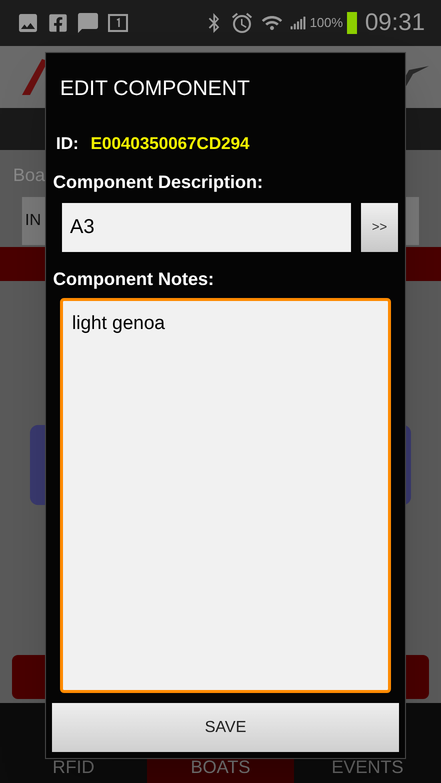 This screenshot has height=783, width=441. What do you see at coordinates (326, 23) in the screenshot?
I see `battery-percent: 100%` at bounding box center [326, 23].